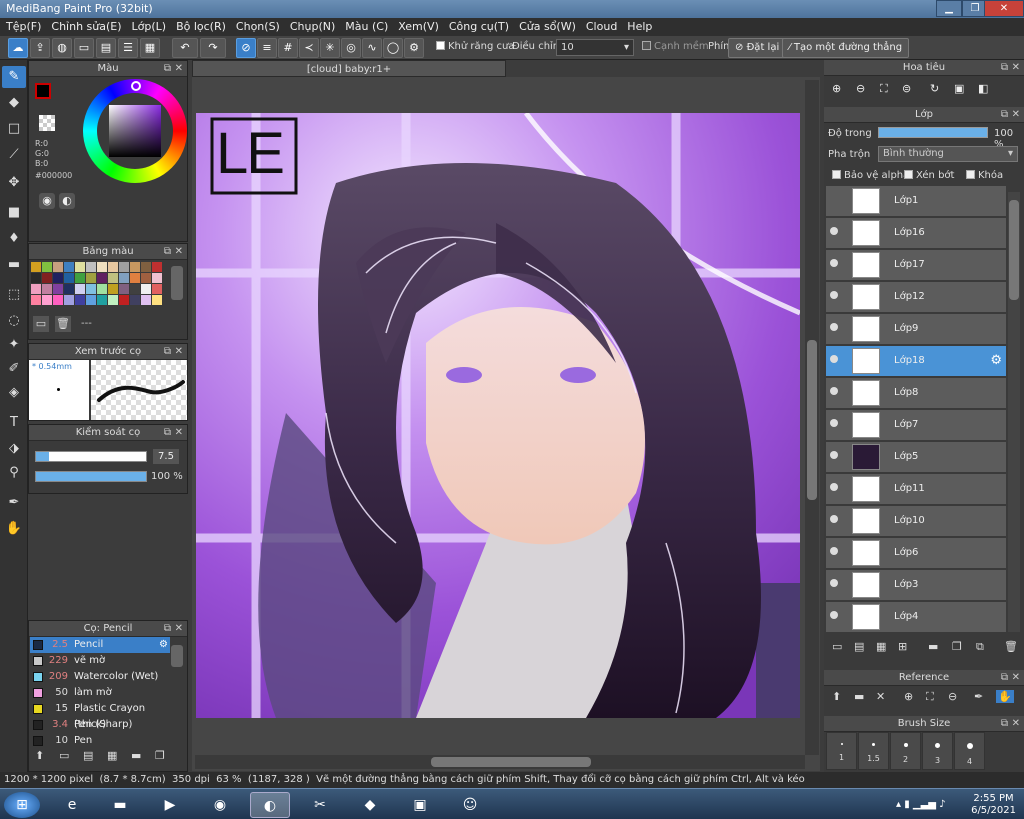  I want to click on grid-snap-icon: #, so click(288, 48).